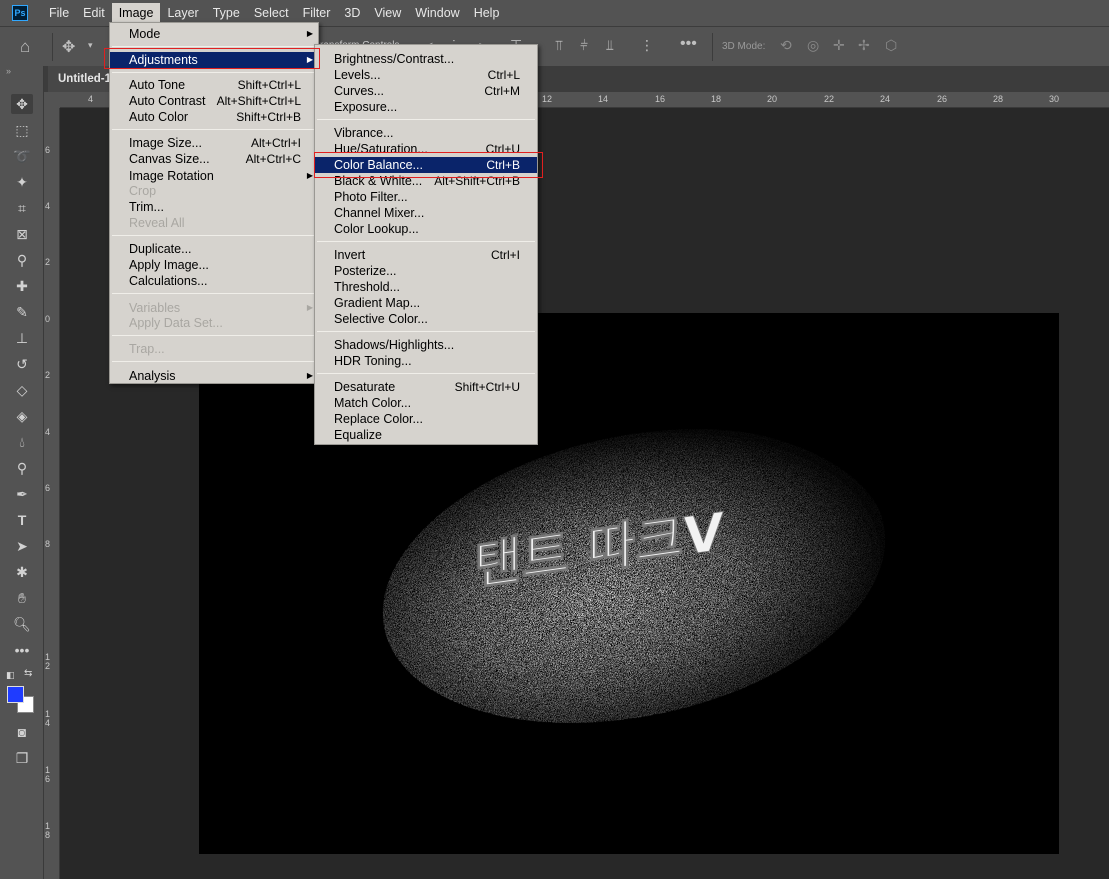  What do you see at coordinates (22, 156) in the screenshot?
I see `lasso-tool-icon: ➰` at bounding box center [22, 156].